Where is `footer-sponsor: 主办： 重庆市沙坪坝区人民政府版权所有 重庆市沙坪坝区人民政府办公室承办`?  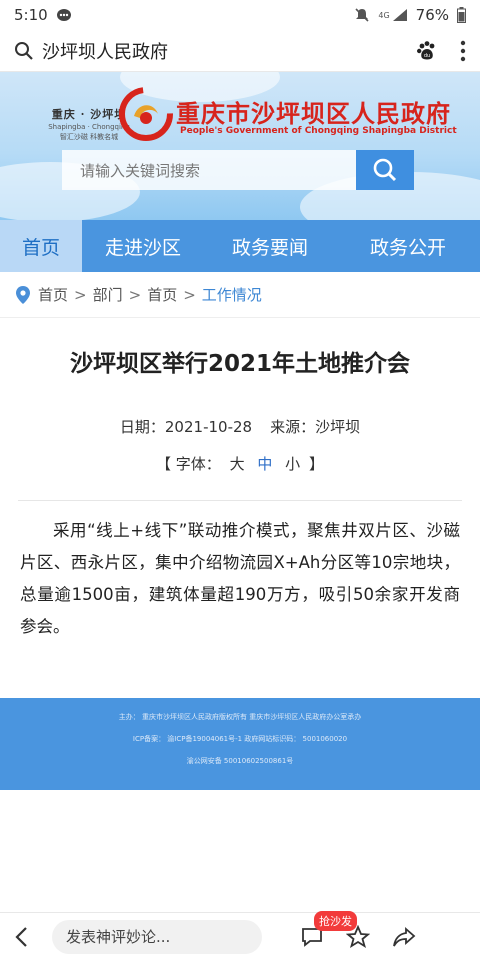 footer-sponsor: 主办： 重庆市沙坪坝区人民政府版权所有 重庆市沙坪坝区人民政府办公室承办 is located at coordinates (240, 717).